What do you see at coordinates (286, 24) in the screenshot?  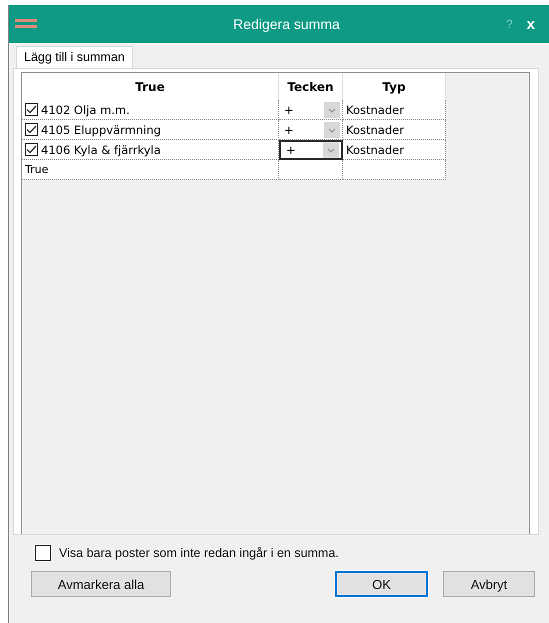 I see `window-title: Redigera summa` at bounding box center [286, 24].